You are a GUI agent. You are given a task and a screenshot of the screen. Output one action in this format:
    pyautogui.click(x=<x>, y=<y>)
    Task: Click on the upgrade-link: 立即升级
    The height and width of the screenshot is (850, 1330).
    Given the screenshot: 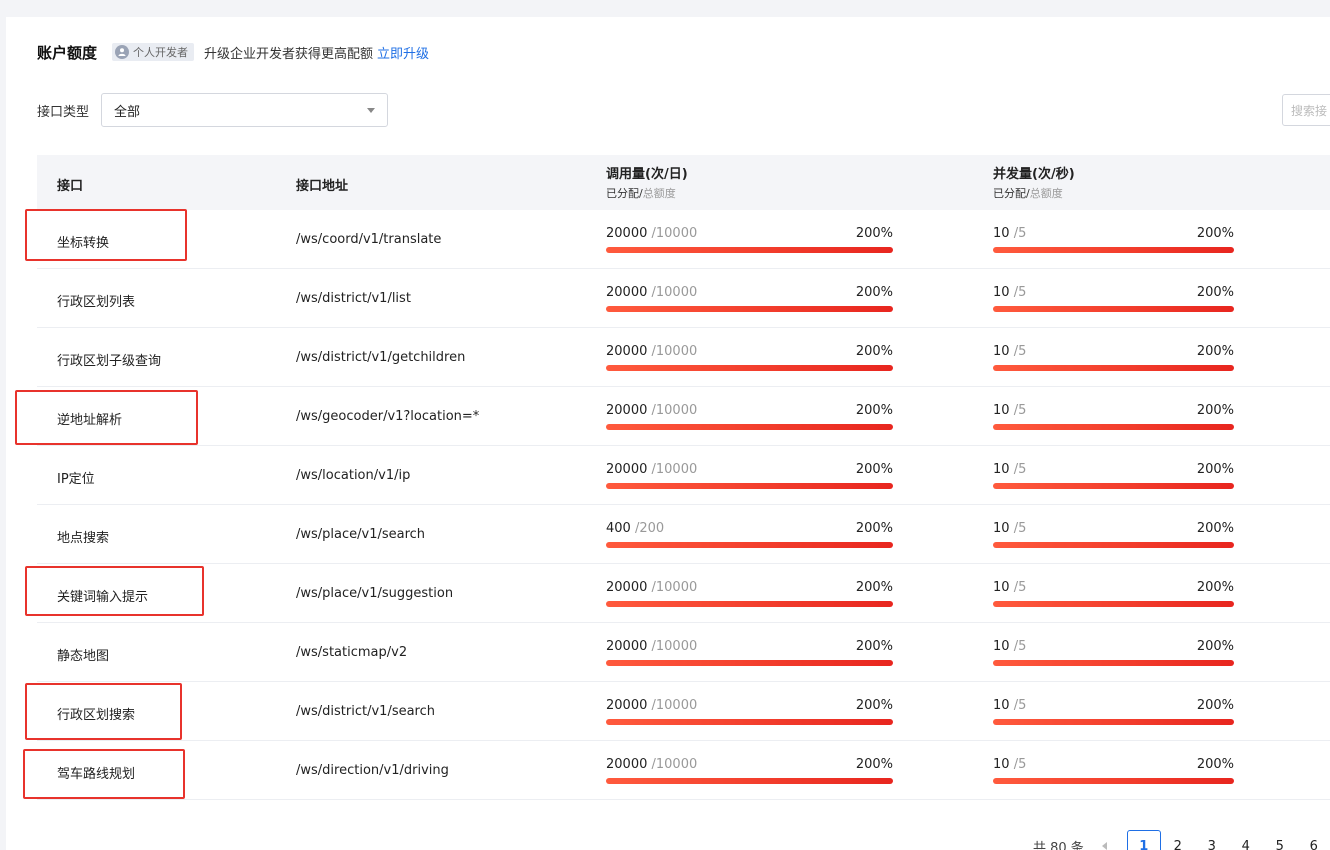 What is the action you would take?
    pyautogui.click(x=403, y=52)
    